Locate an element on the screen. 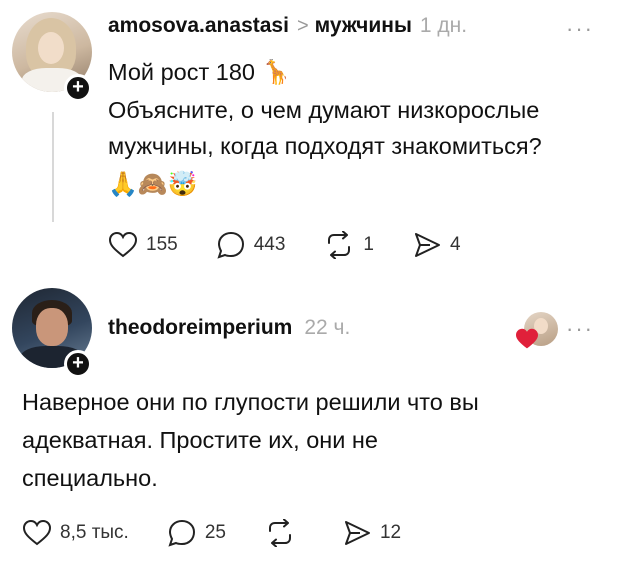 This screenshot has height=582, width=640. post-text-line: Мой рост 180 🦒 is located at coordinates (199, 72).